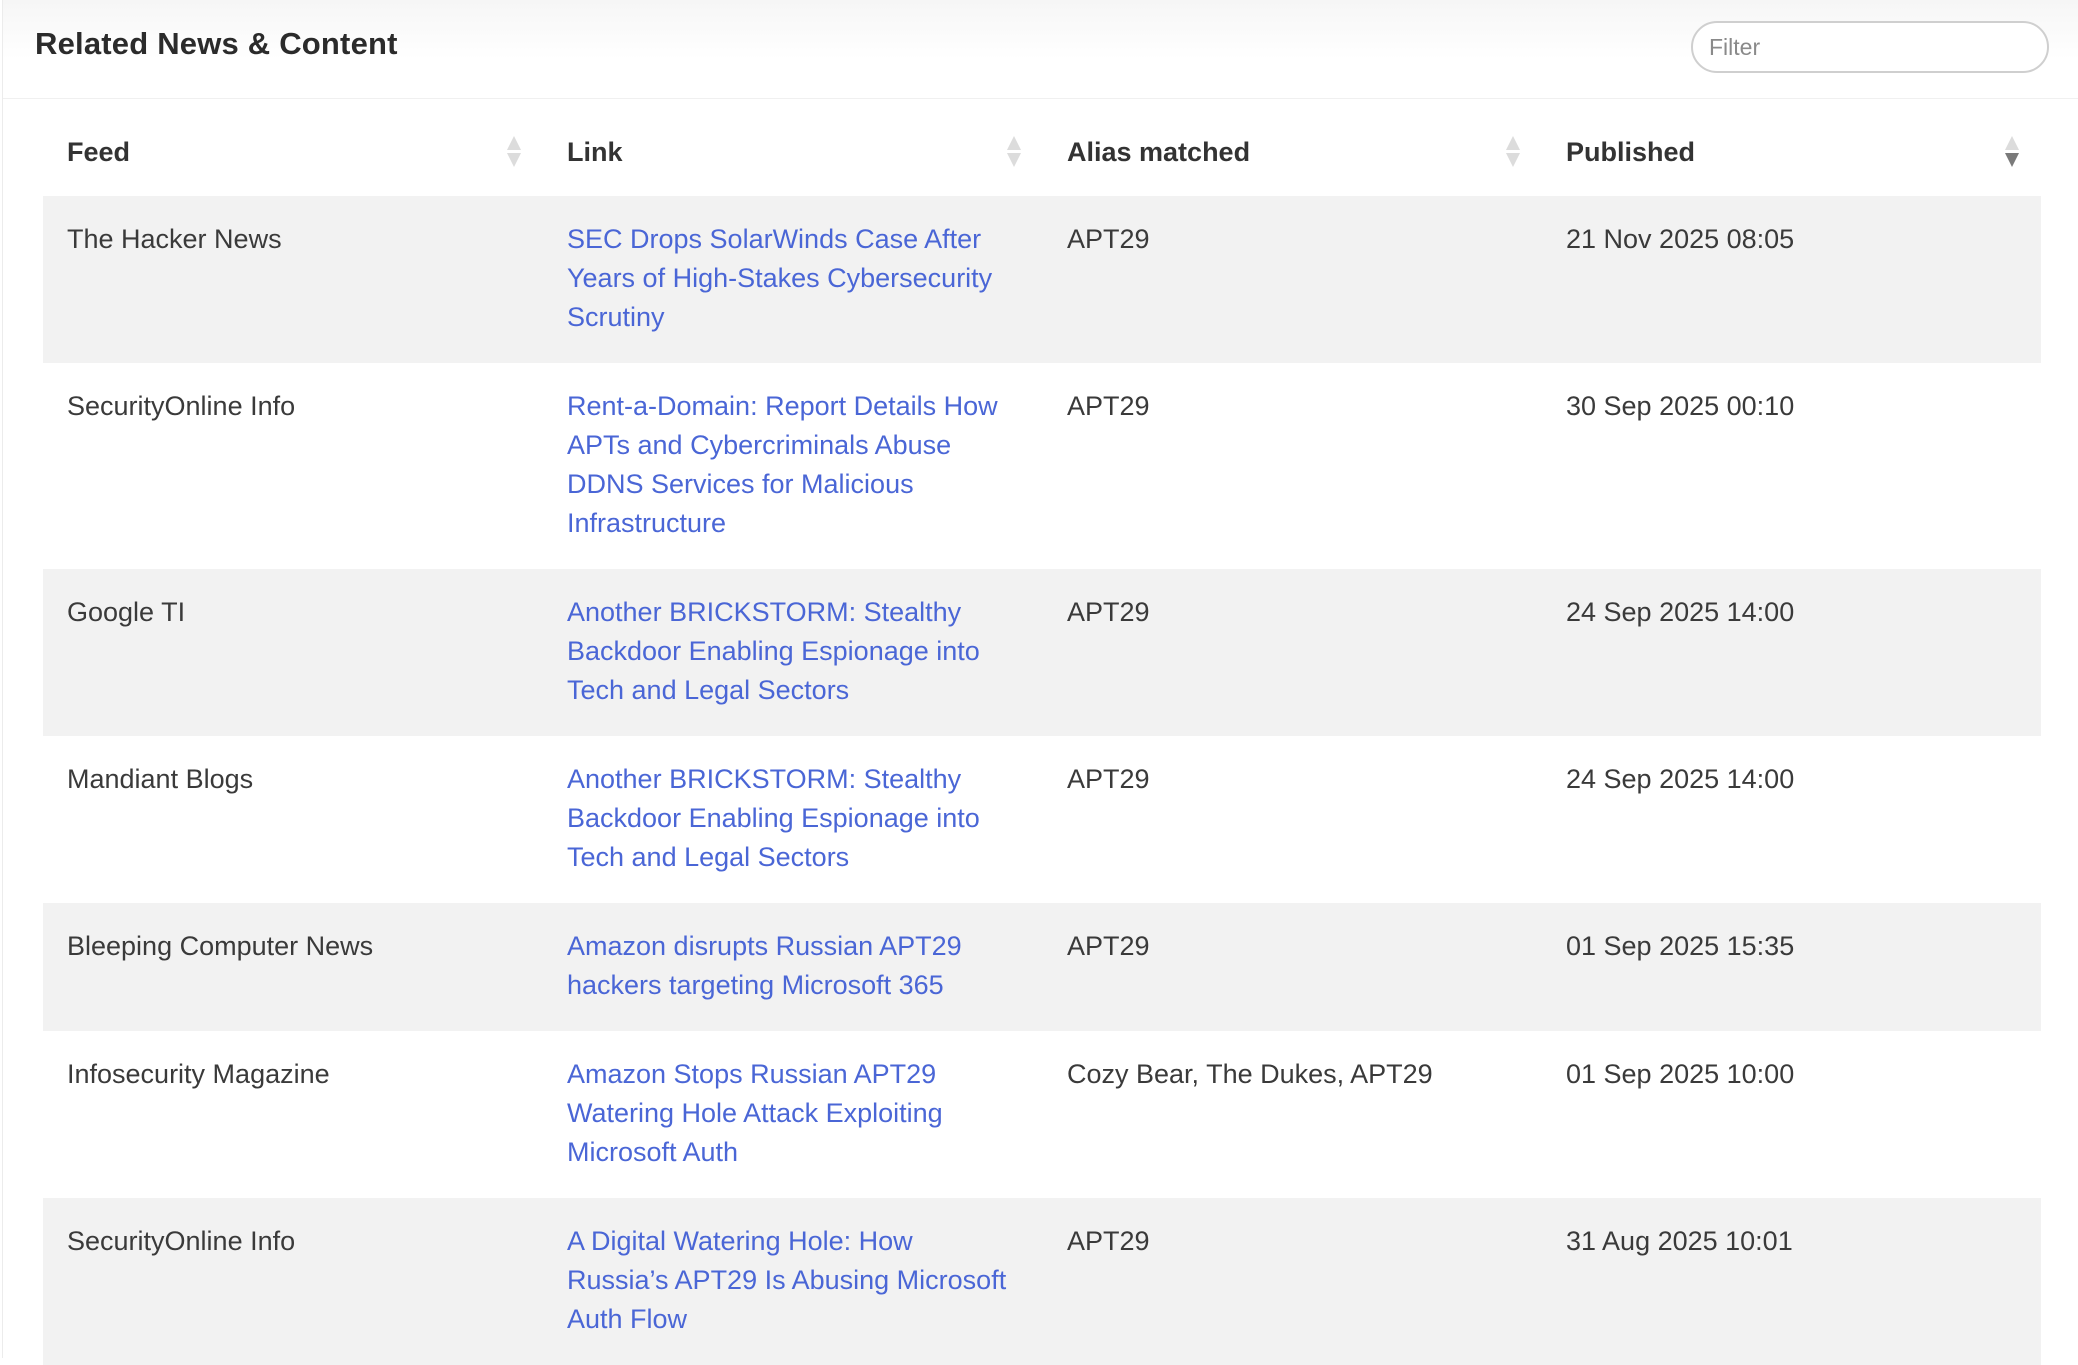 This screenshot has height=1365, width=2078. Describe the element at coordinates (1791, 1281) in the screenshot. I see `published-cell: 31 Aug 2025 10:01` at that location.